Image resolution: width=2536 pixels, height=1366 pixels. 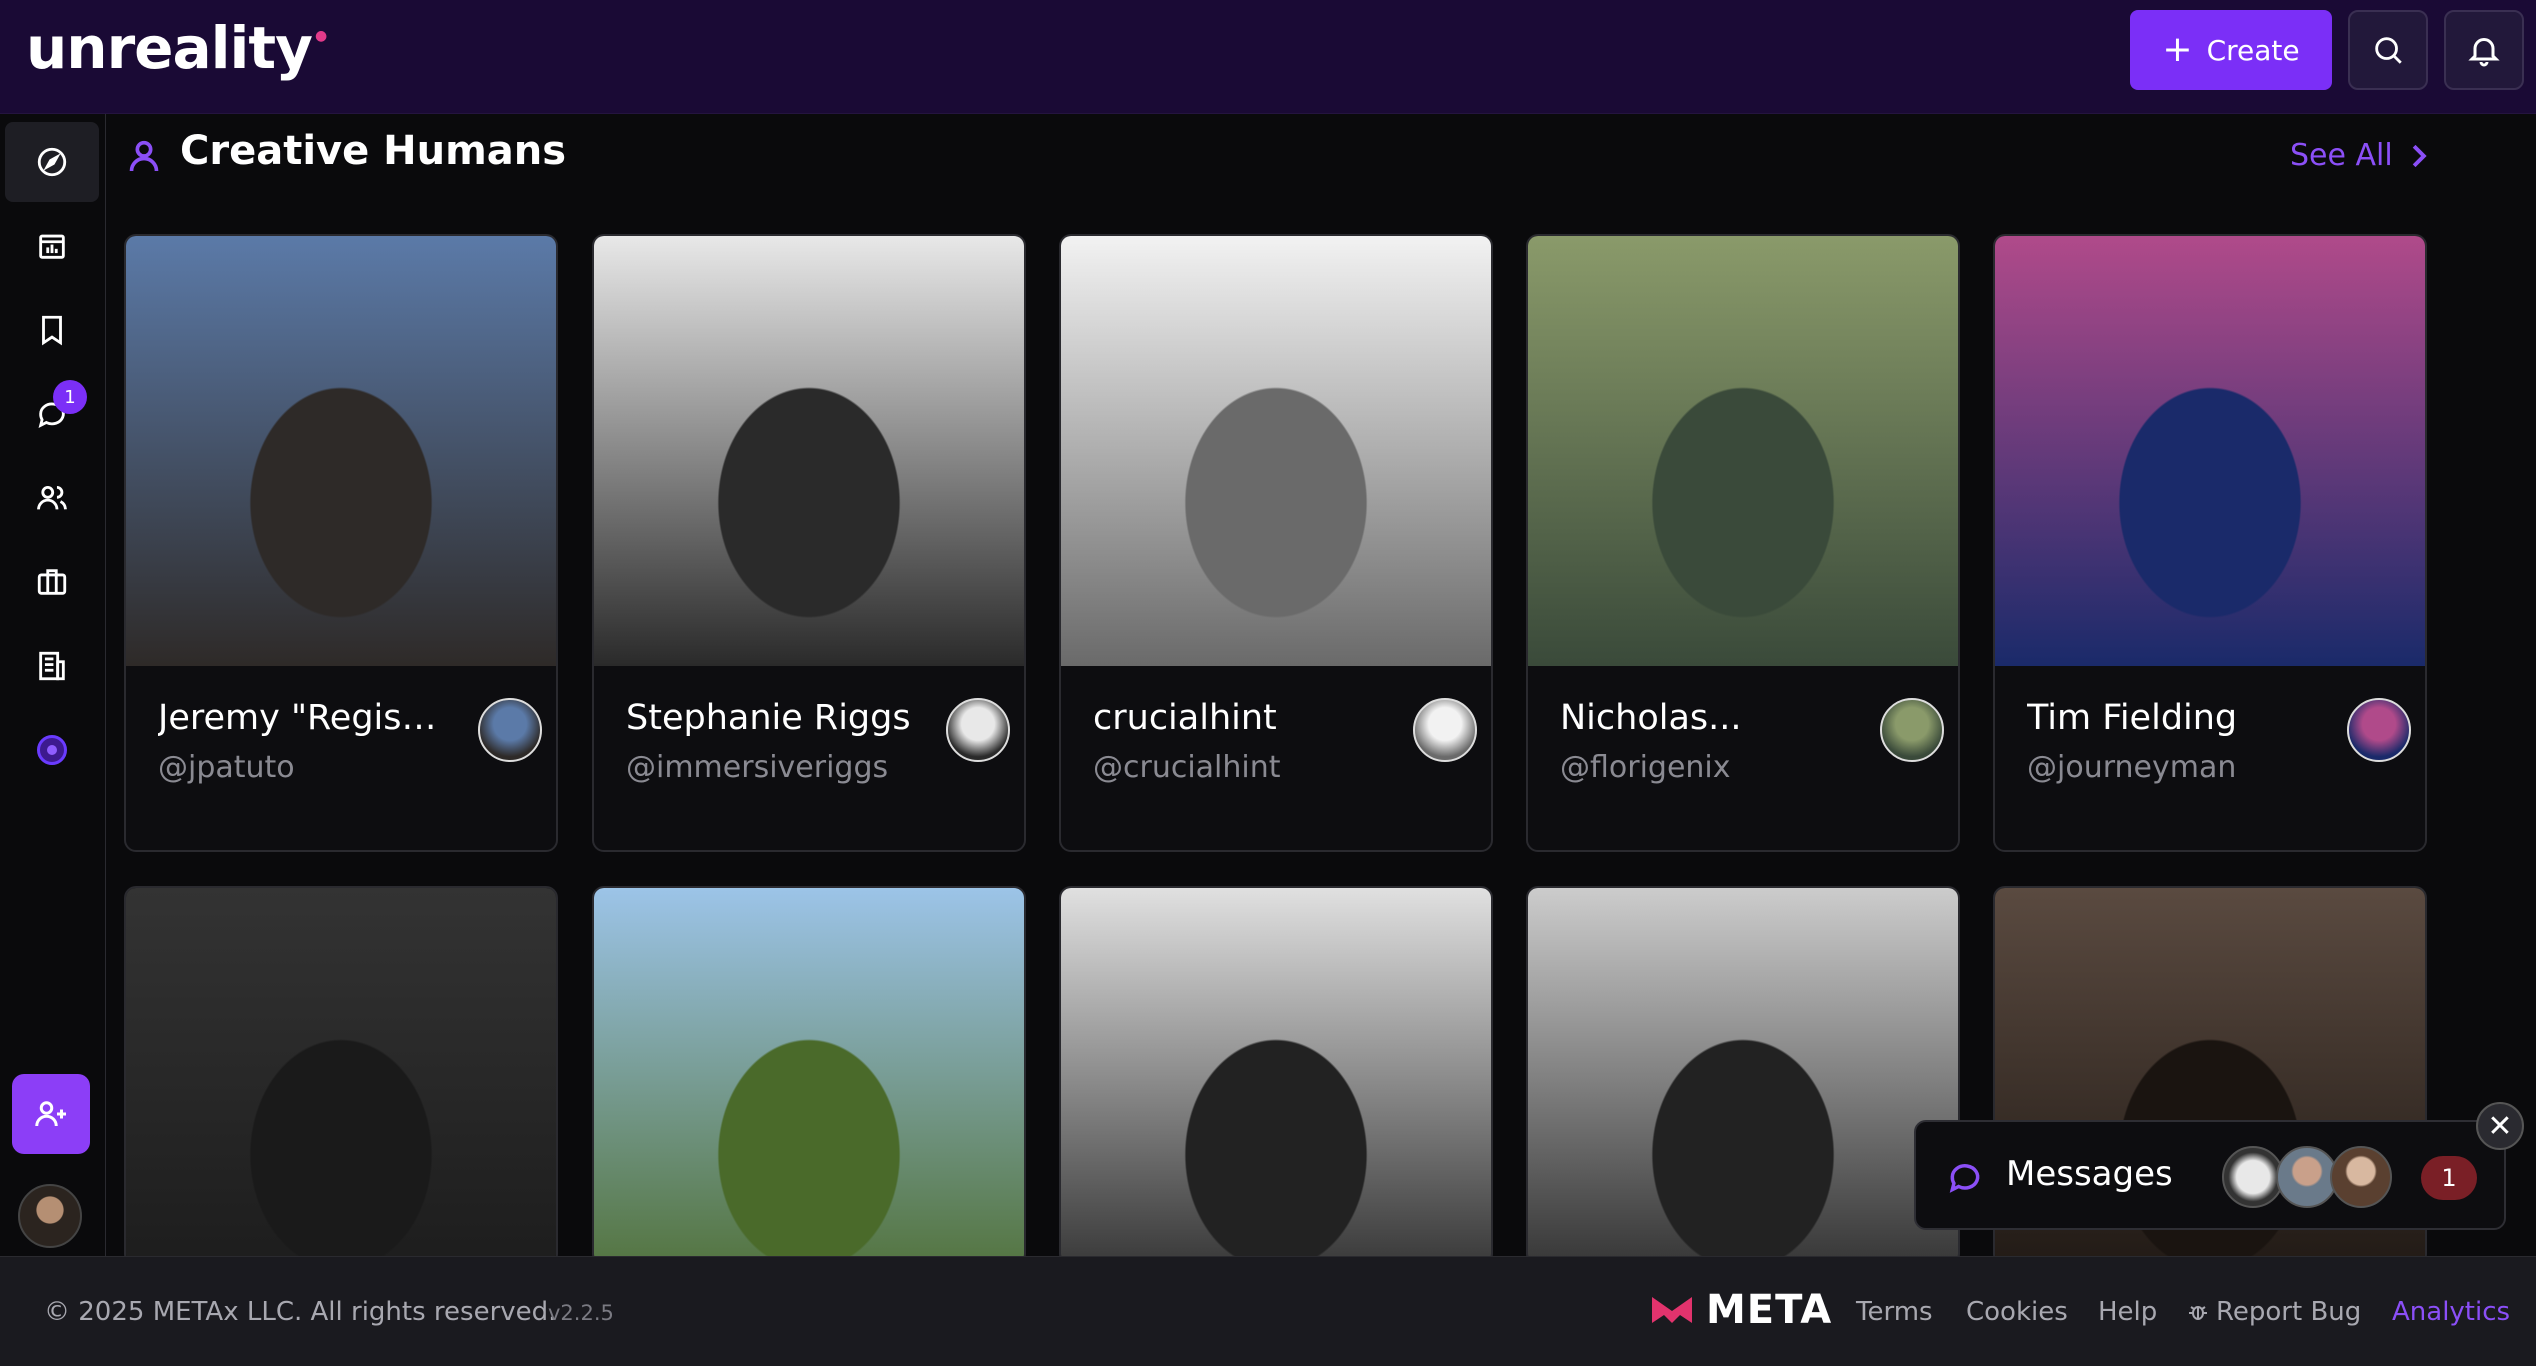 I want to click on creator-card: Stephanie Riggs @immersiveriggs, so click(x=809, y=543).